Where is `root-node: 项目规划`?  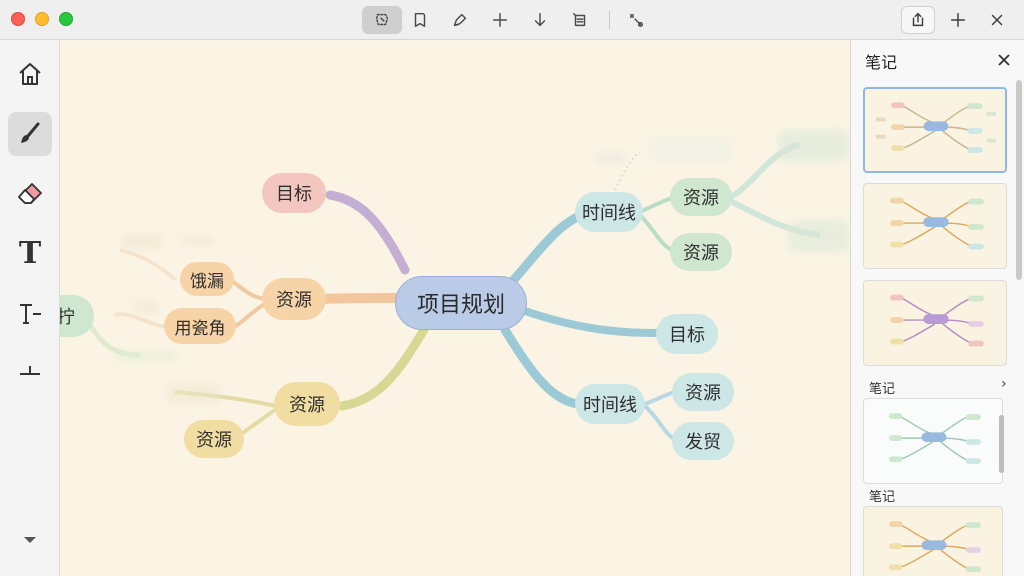 root-node: 项目规划 is located at coordinates (461, 303).